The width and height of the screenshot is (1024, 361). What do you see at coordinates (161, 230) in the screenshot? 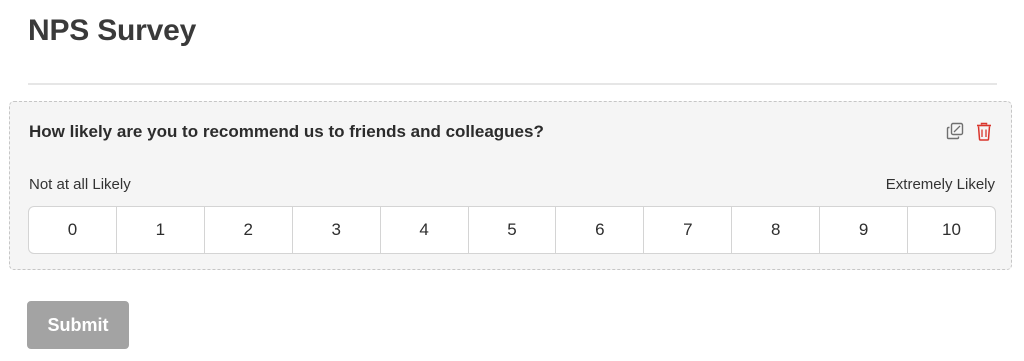
I see `nps-option-1: 1` at bounding box center [161, 230].